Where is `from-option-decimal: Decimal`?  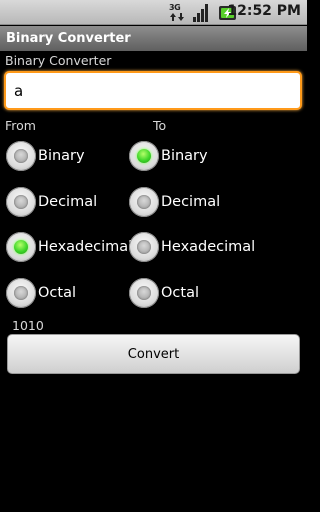
from-option-decimal: Decimal is located at coordinates (51, 202).